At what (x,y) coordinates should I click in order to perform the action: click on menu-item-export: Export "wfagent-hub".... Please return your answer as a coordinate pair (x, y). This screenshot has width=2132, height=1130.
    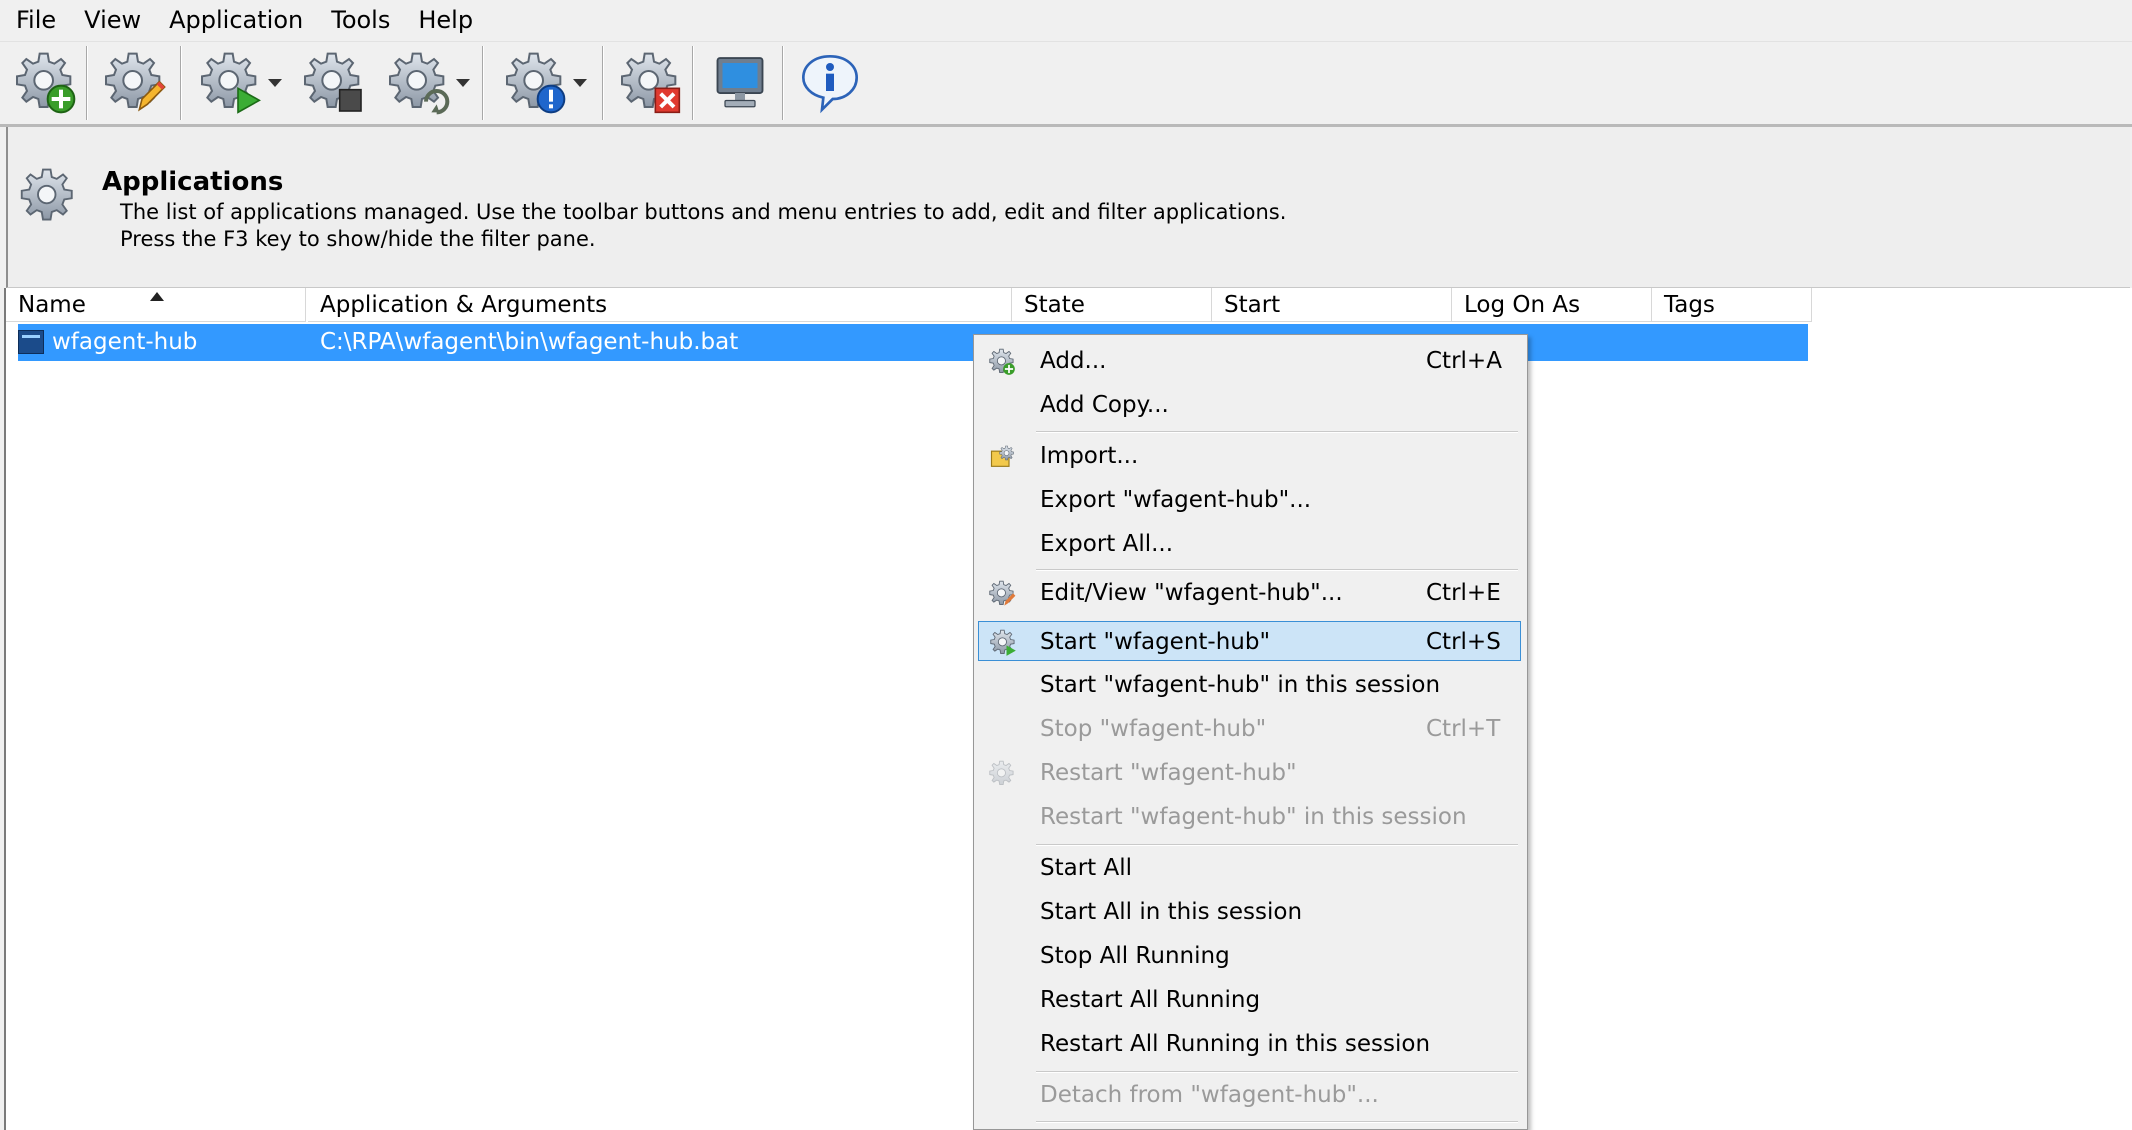
    Looking at the image, I should click on (1249, 500).